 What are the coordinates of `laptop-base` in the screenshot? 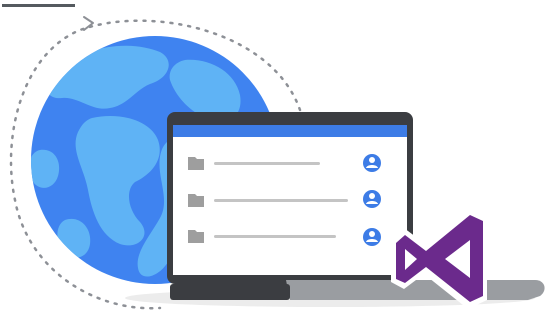 It's located at (415, 290).